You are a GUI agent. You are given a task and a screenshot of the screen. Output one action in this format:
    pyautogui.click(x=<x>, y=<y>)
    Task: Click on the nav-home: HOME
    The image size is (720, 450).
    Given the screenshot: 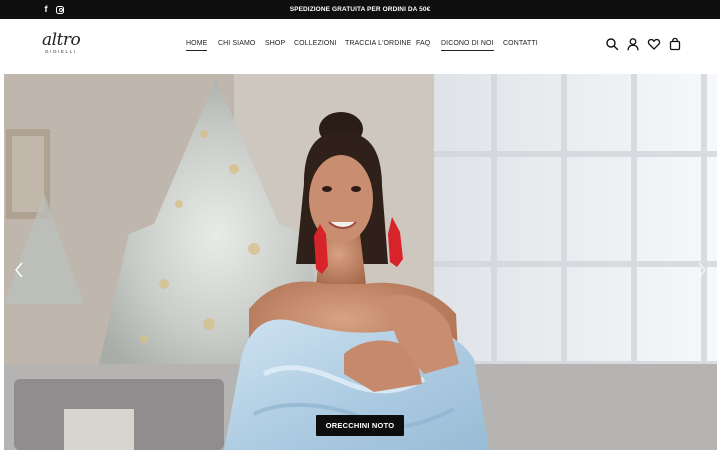 What is the action you would take?
    pyautogui.click(x=197, y=45)
    